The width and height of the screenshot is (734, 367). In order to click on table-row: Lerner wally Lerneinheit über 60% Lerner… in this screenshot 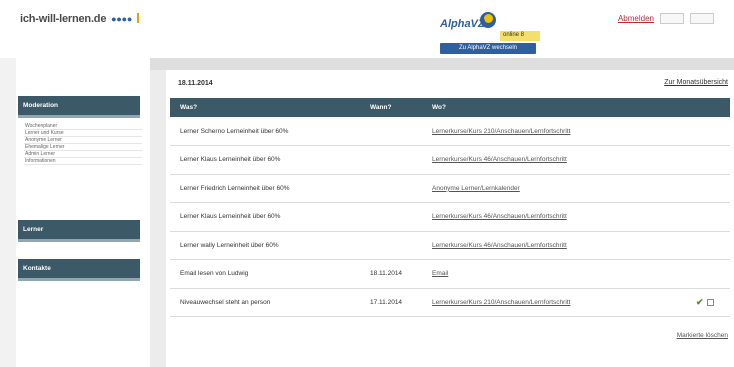, I will do `click(450, 245)`.